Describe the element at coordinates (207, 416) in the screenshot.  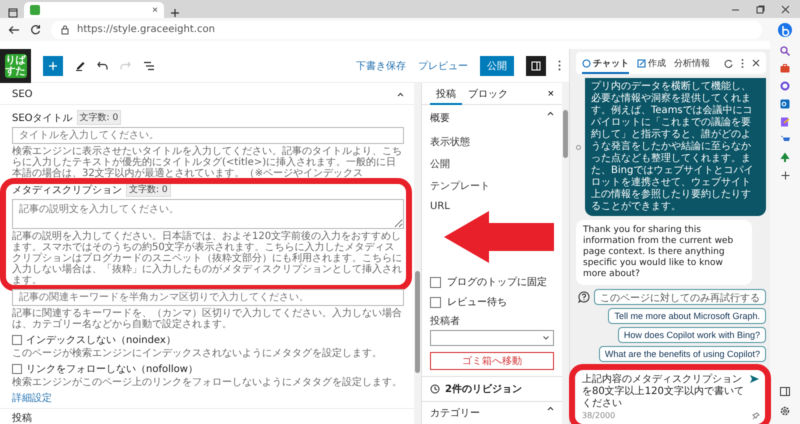
I see `panel-title: 投稿` at that location.